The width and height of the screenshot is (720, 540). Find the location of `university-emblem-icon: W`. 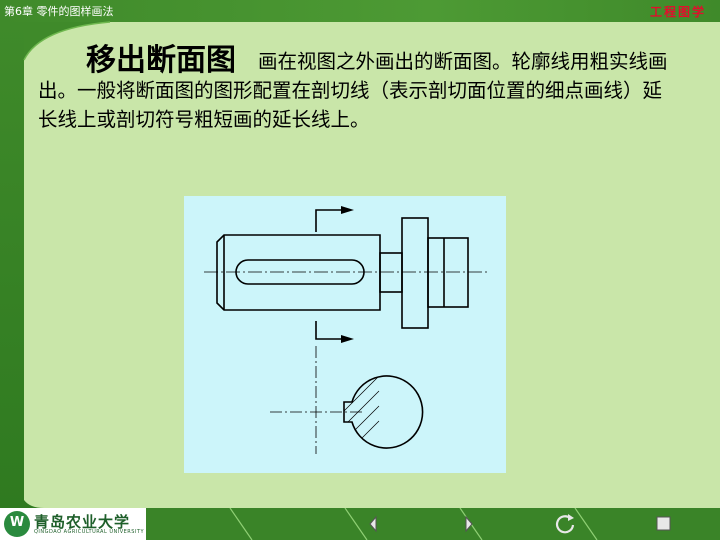

university-emblem-icon: W is located at coordinates (17, 524).